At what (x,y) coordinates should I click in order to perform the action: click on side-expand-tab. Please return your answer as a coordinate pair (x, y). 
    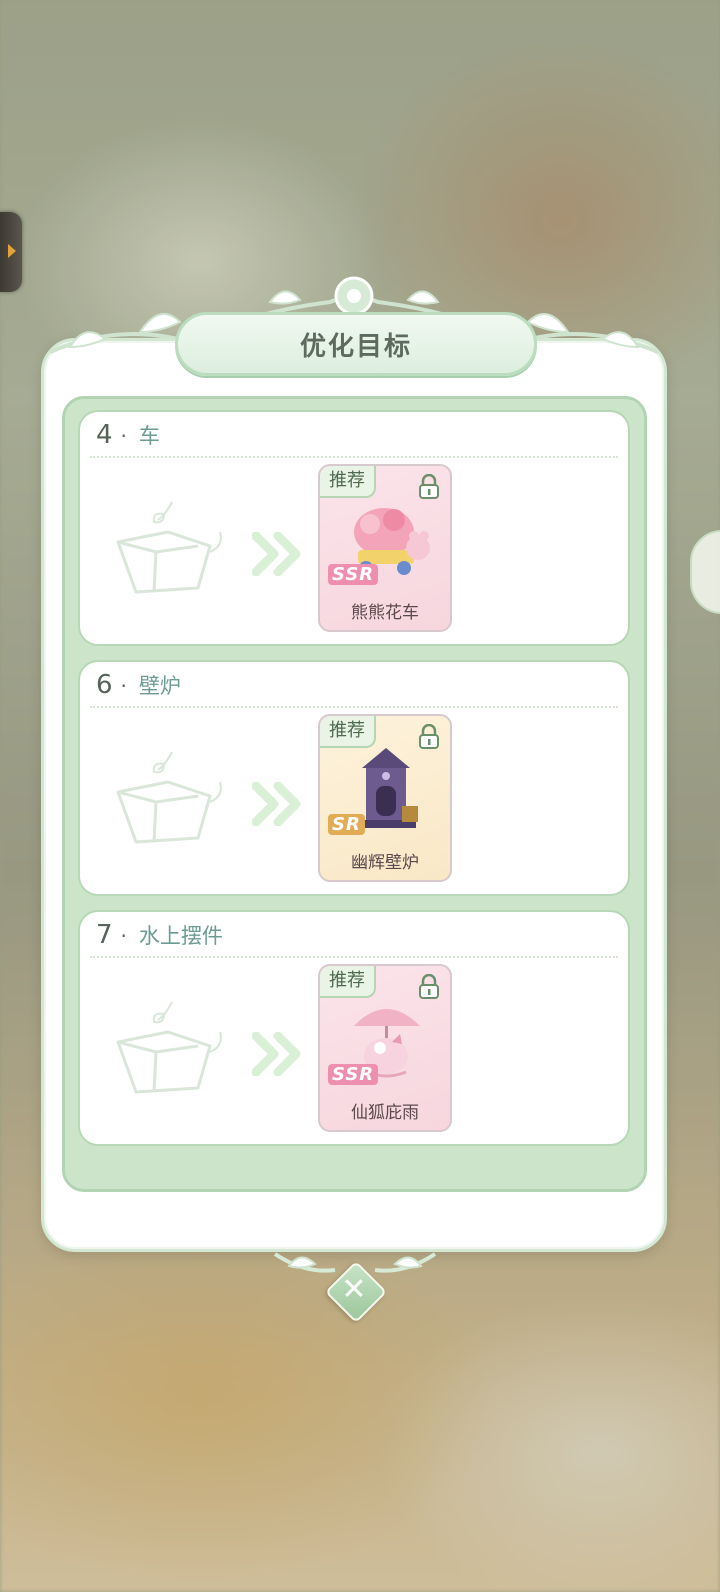
    Looking at the image, I should click on (11, 252).